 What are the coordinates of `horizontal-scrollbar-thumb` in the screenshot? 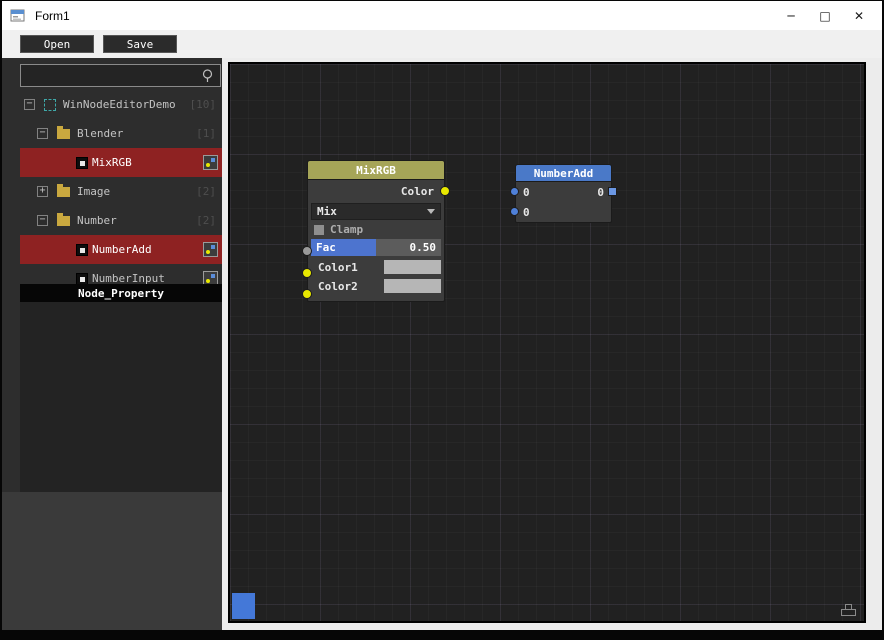 It's located at (243, 606).